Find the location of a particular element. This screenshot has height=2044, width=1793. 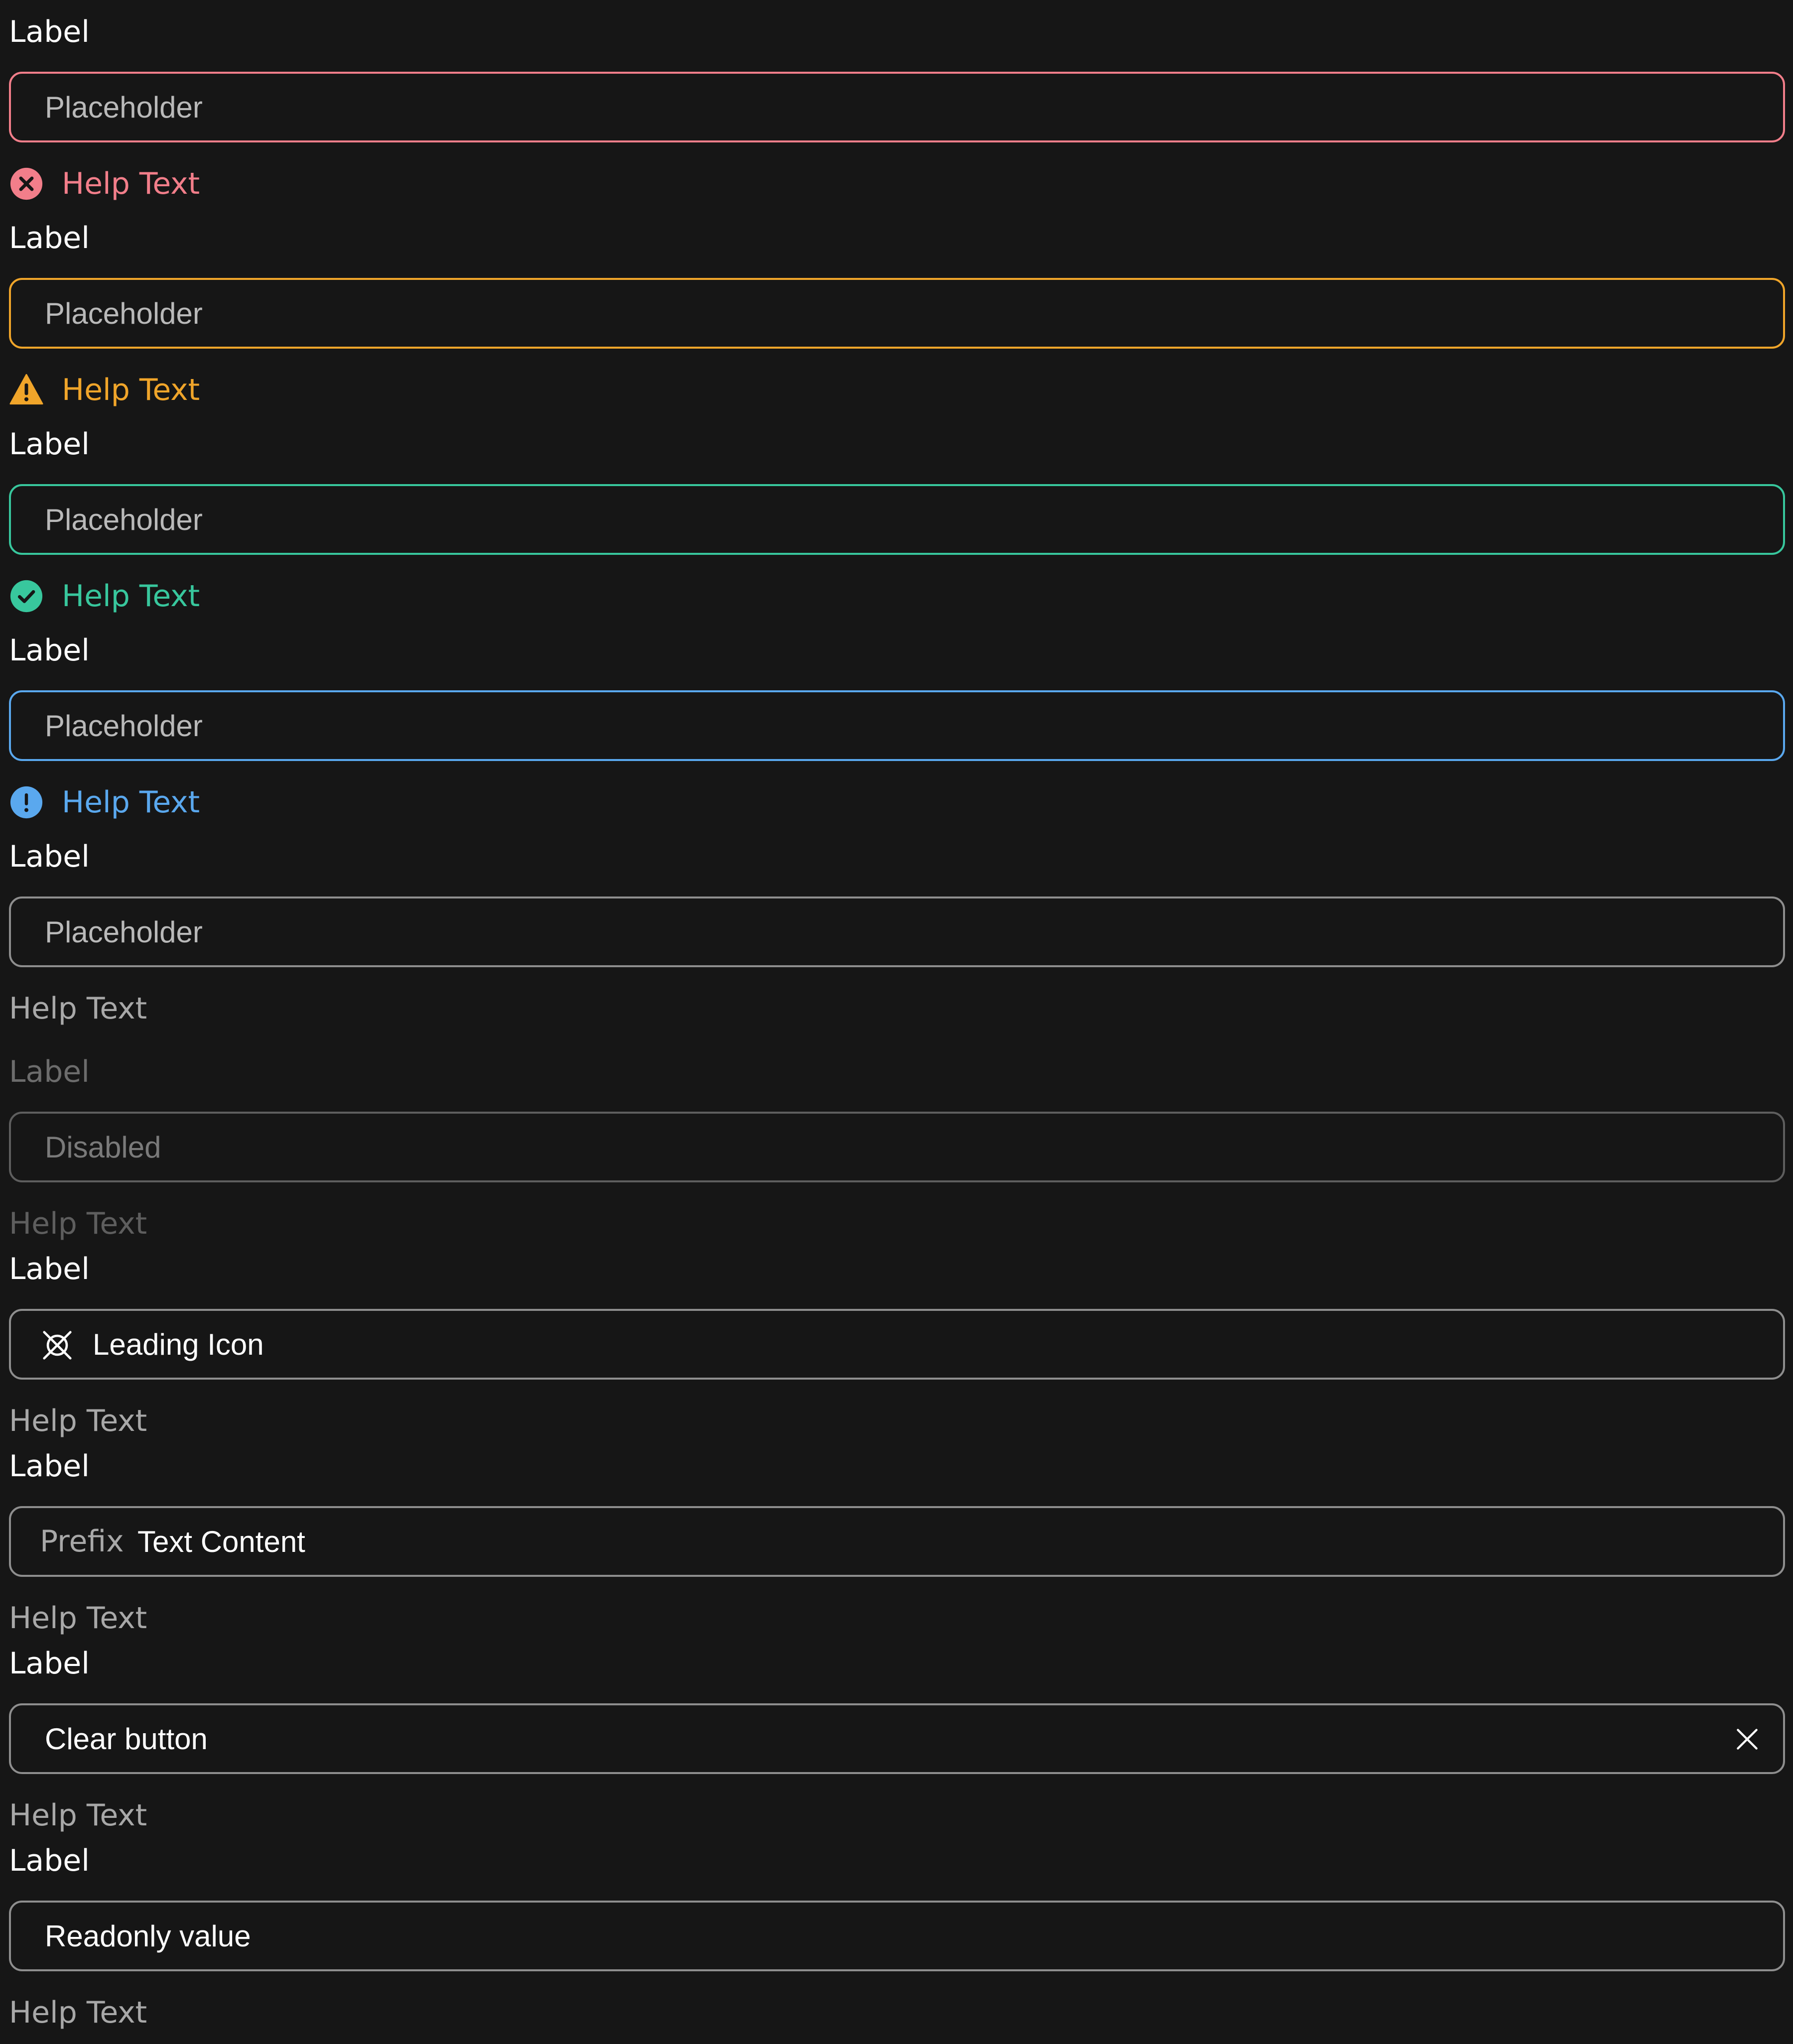

warning-text-field: Placeholder is located at coordinates (897, 314).